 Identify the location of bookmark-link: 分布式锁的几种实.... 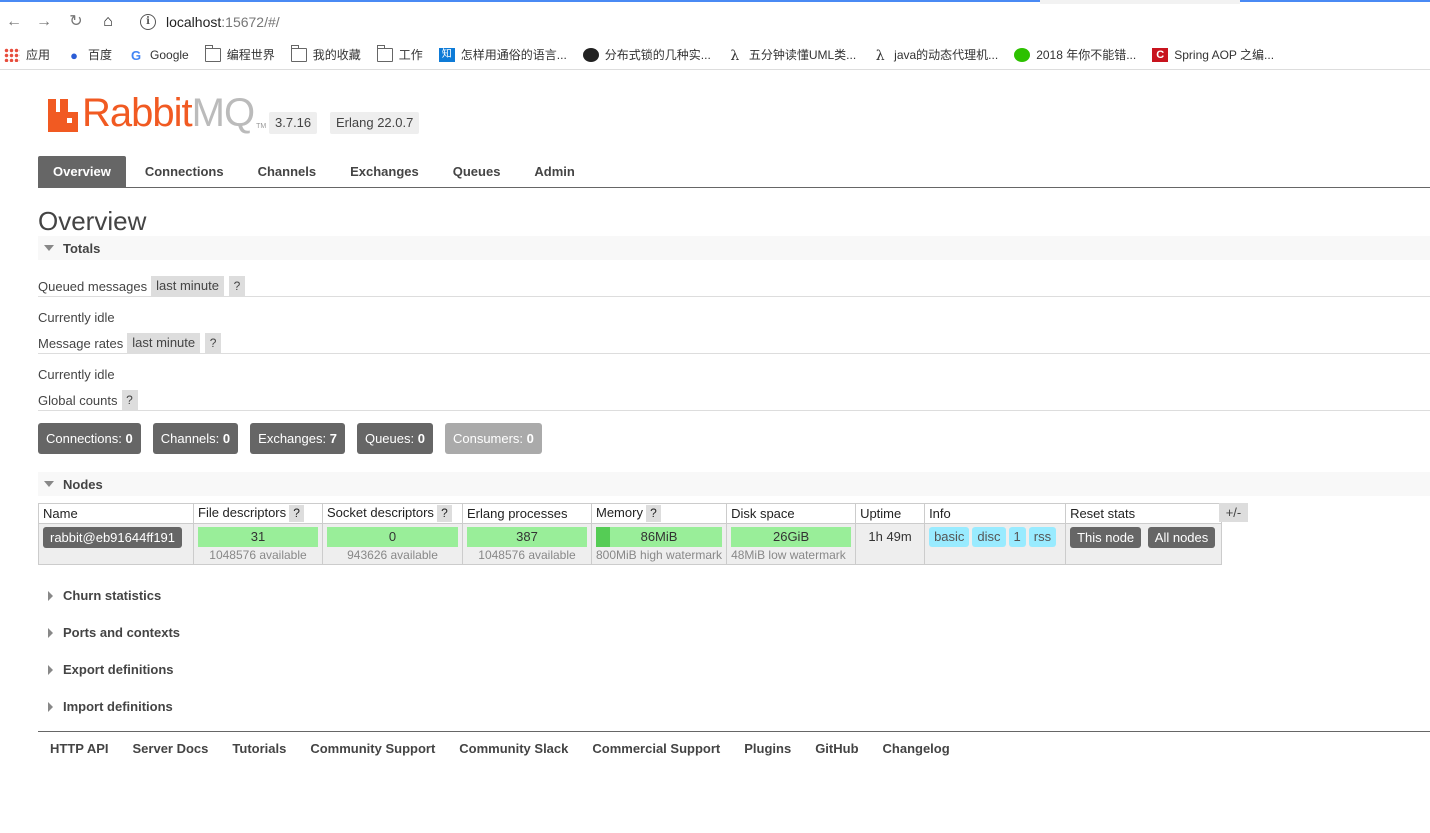
(646, 54).